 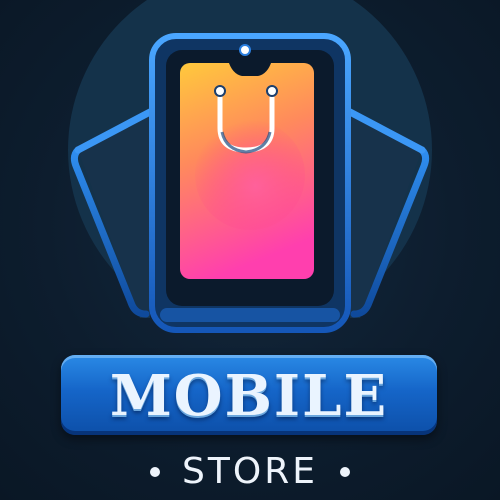 I want to click on brand-subtitle: STORE, so click(x=250, y=471).